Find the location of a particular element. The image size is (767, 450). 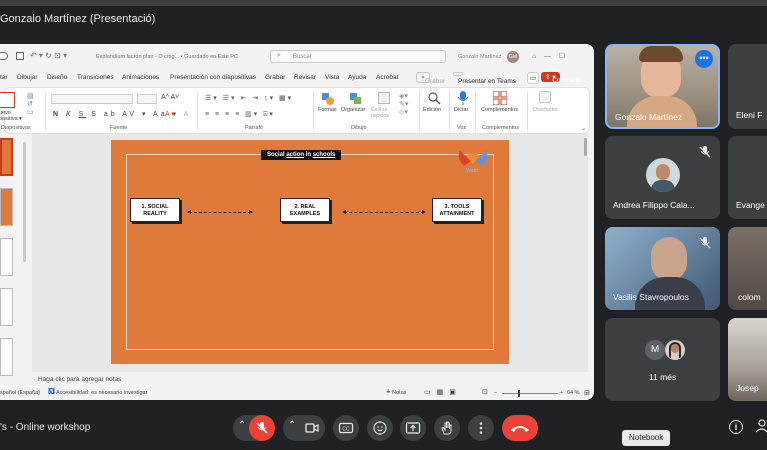

notes-pane: Haga clic para agregar notas is located at coordinates (310, 379).